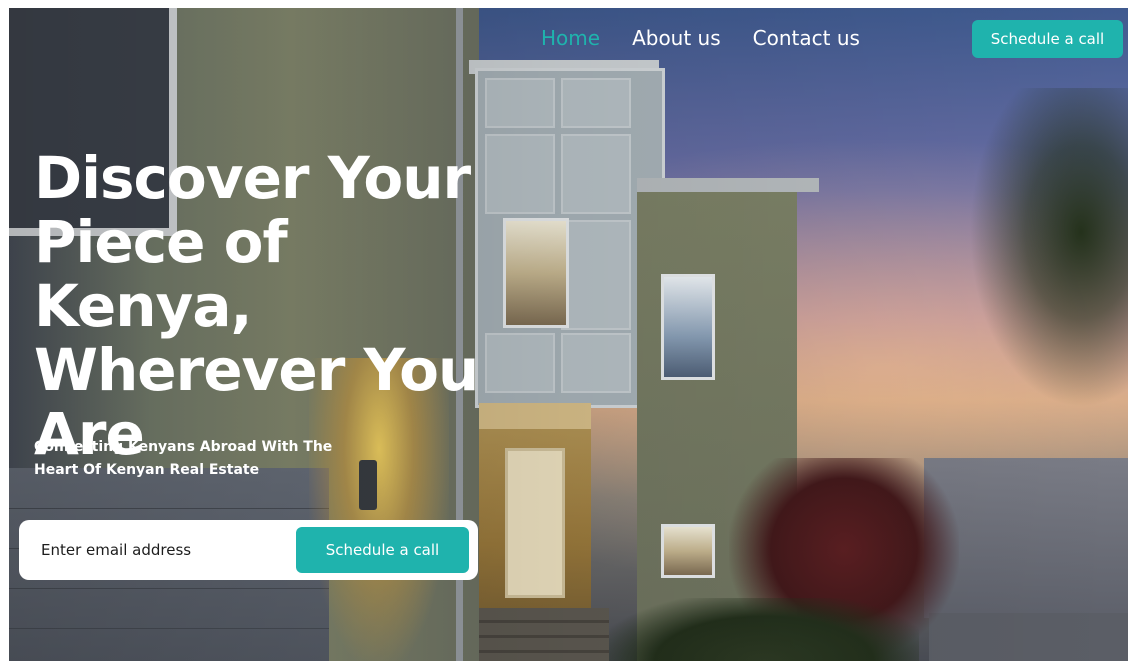 The width and height of the screenshot is (1128, 661). I want to click on nav-link-about: About us, so click(676, 38).